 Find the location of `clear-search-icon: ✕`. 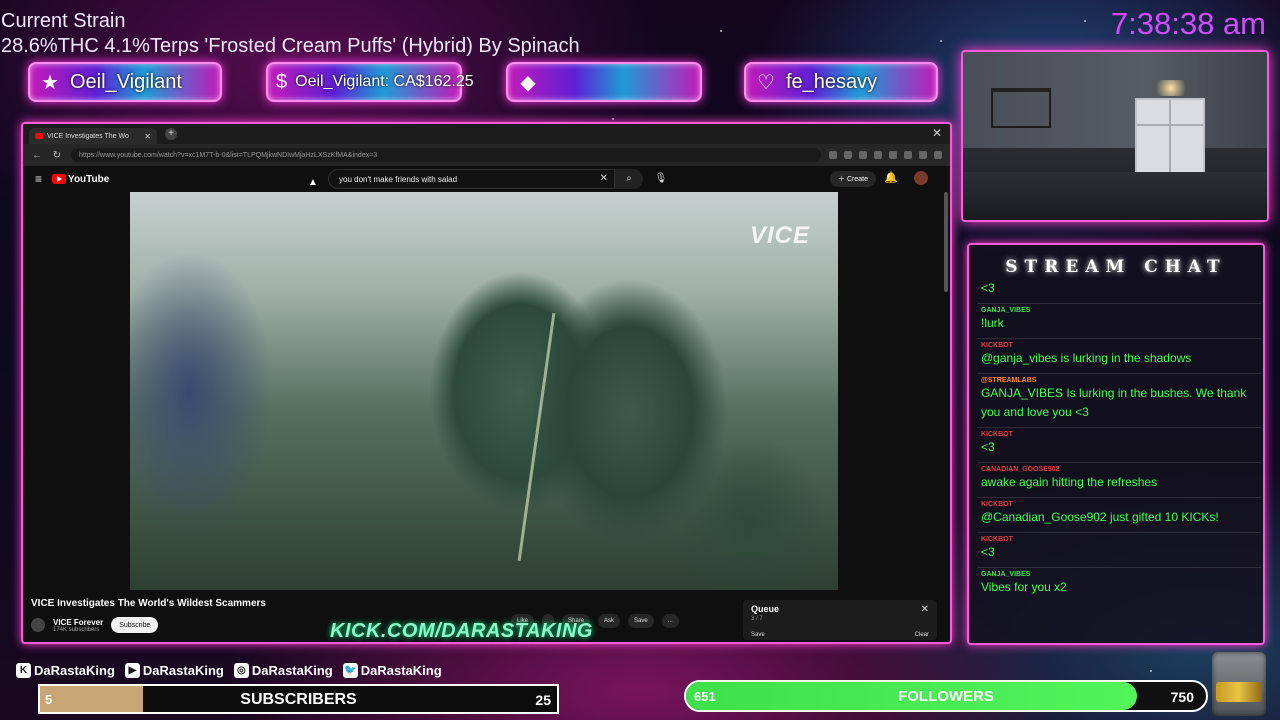

clear-search-icon: ✕ is located at coordinates (604, 178).